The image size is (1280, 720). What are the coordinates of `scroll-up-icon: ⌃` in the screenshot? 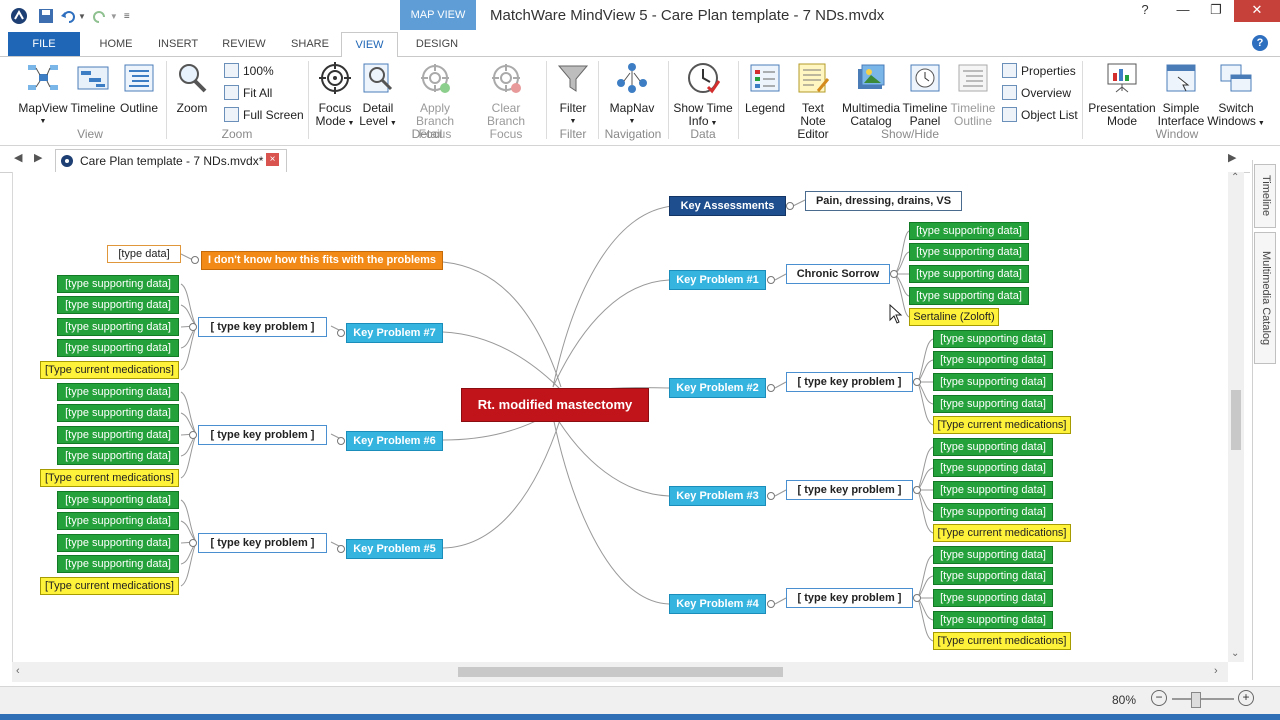 It's located at (1235, 177).